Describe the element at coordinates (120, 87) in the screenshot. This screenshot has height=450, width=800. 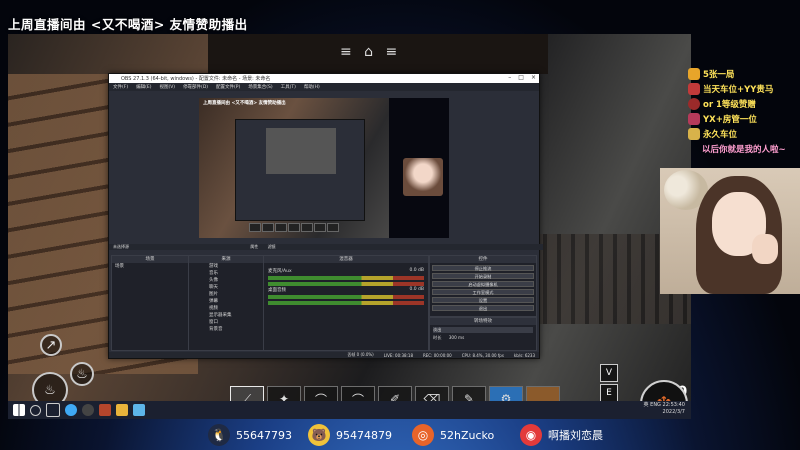
I see `menu-file: 文件(F)` at that location.